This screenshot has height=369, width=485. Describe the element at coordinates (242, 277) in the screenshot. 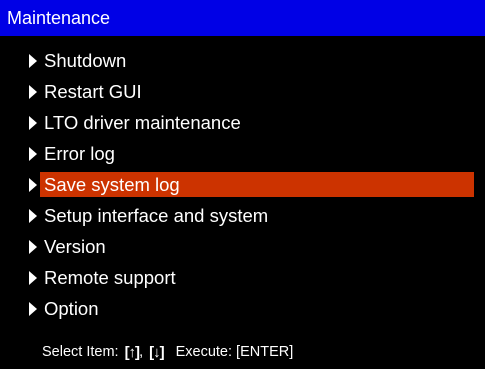

I see `menu-item-remote-support: Remote support` at that location.